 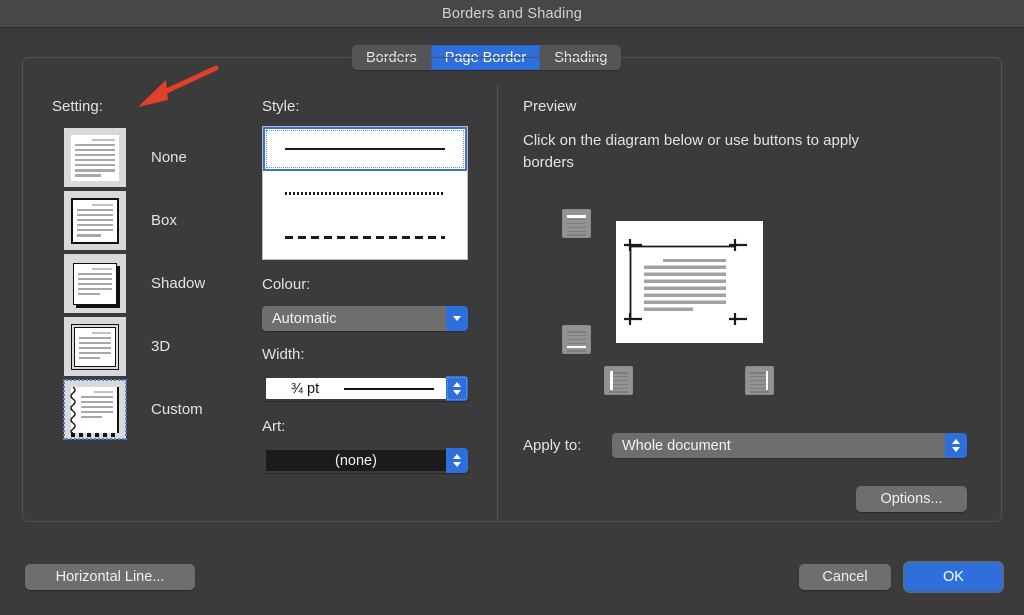 I want to click on preview-diagram, so click(x=689, y=282).